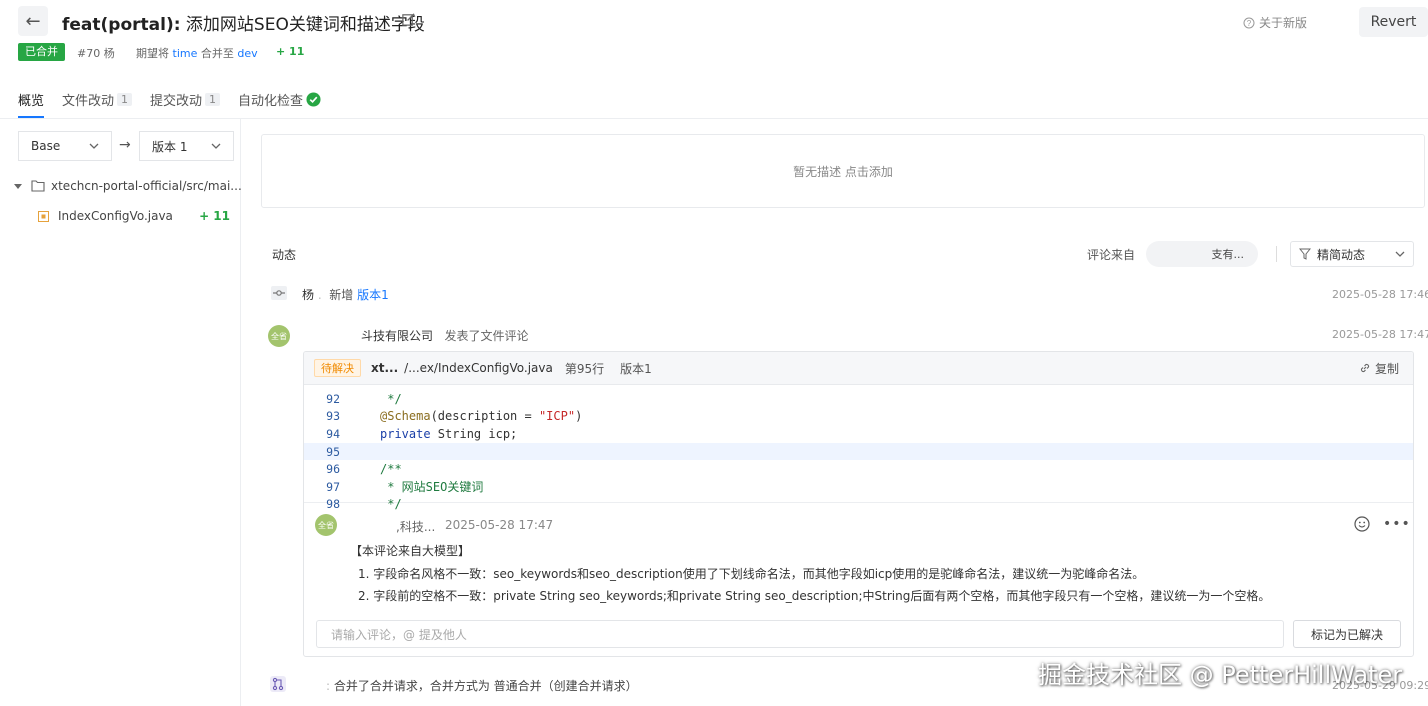  I want to click on description-box: 暂无描述 点击添加, so click(843, 171).